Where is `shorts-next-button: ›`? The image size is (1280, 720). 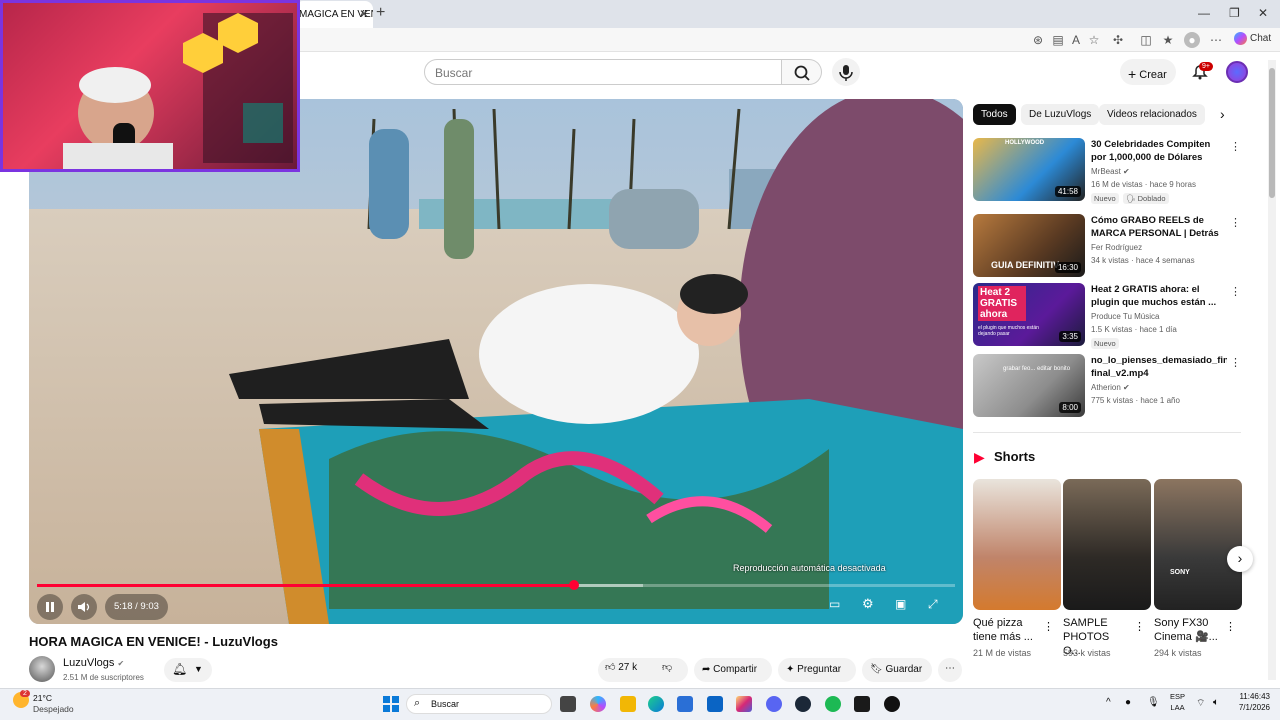 shorts-next-button: › is located at coordinates (1240, 559).